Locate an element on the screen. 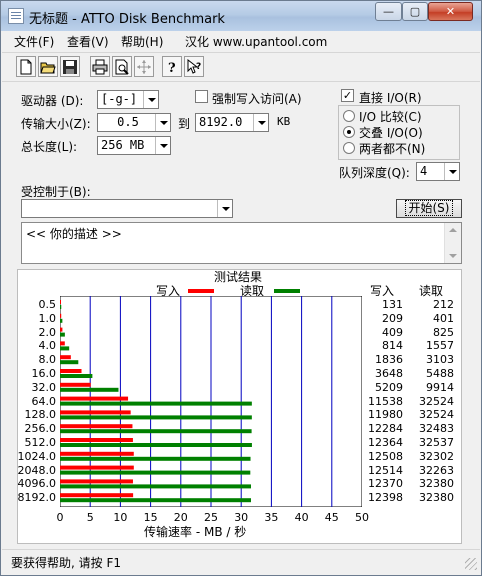  transfer-from-select: 0.5 is located at coordinates (134, 122).